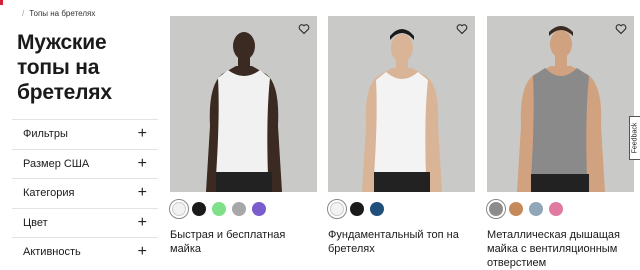 The image size is (640, 270). I want to click on filter-label: Категория, so click(49, 193).